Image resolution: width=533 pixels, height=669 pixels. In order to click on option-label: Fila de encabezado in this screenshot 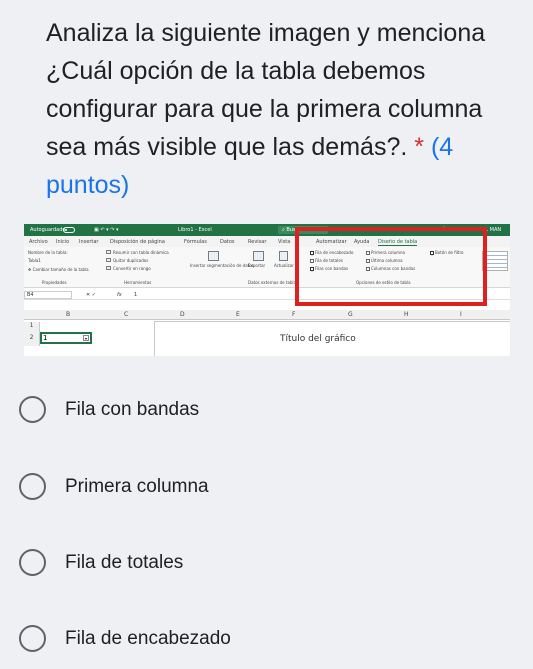, I will do `click(148, 638)`.